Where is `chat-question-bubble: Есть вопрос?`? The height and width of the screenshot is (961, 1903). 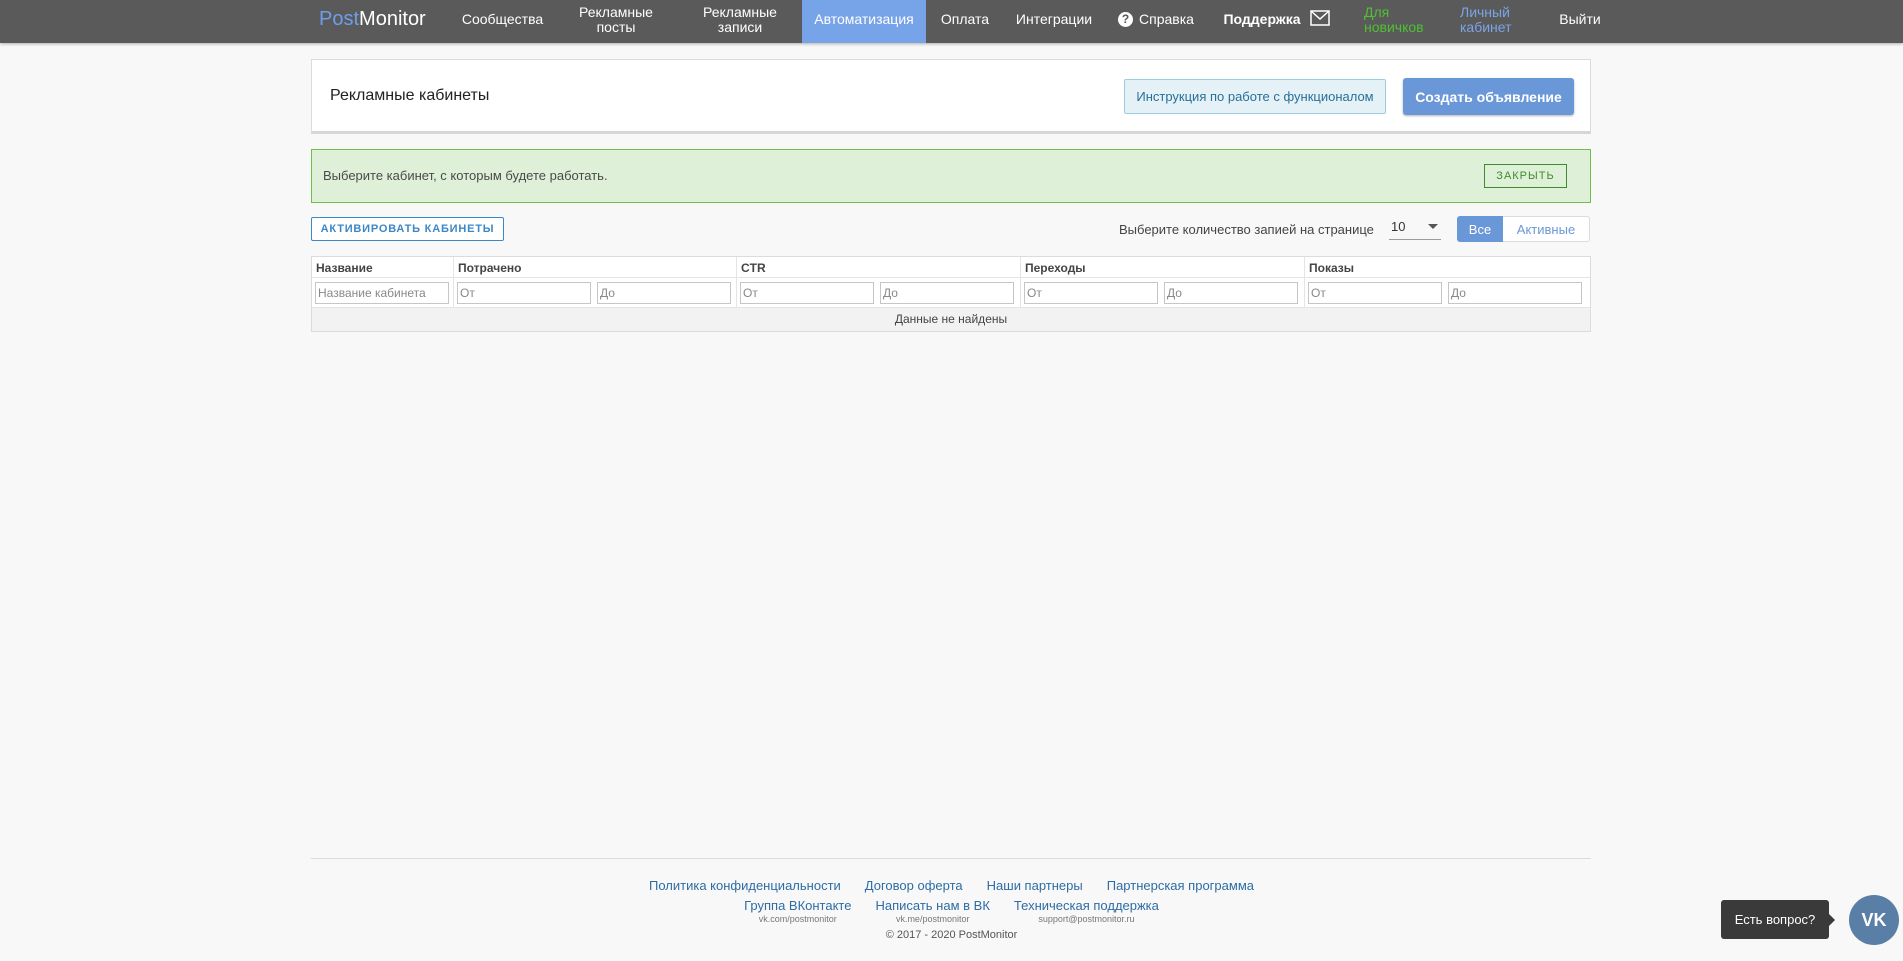 chat-question-bubble: Есть вопрос? is located at coordinates (1778, 919).